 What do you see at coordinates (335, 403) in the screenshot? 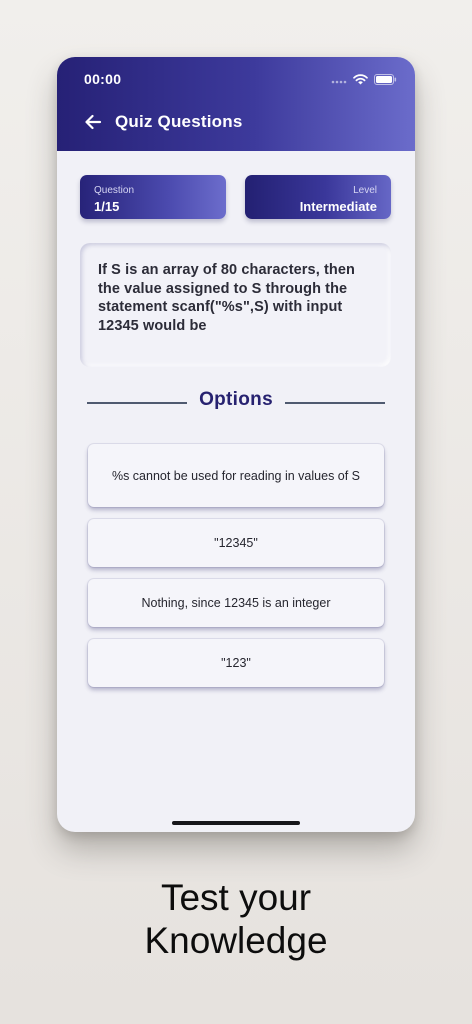
I see `divider-line-right` at bounding box center [335, 403].